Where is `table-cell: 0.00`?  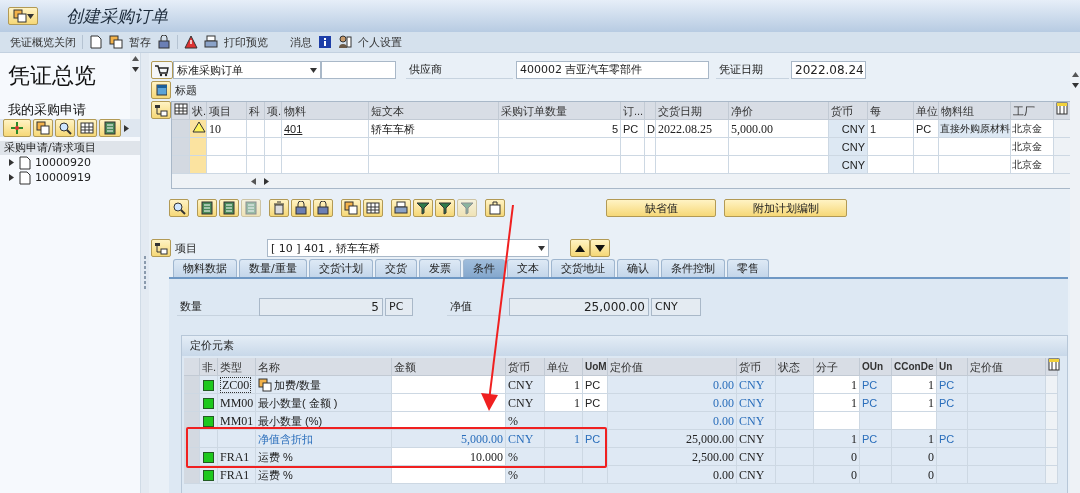 table-cell: 0.00 is located at coordinates (672, 475).